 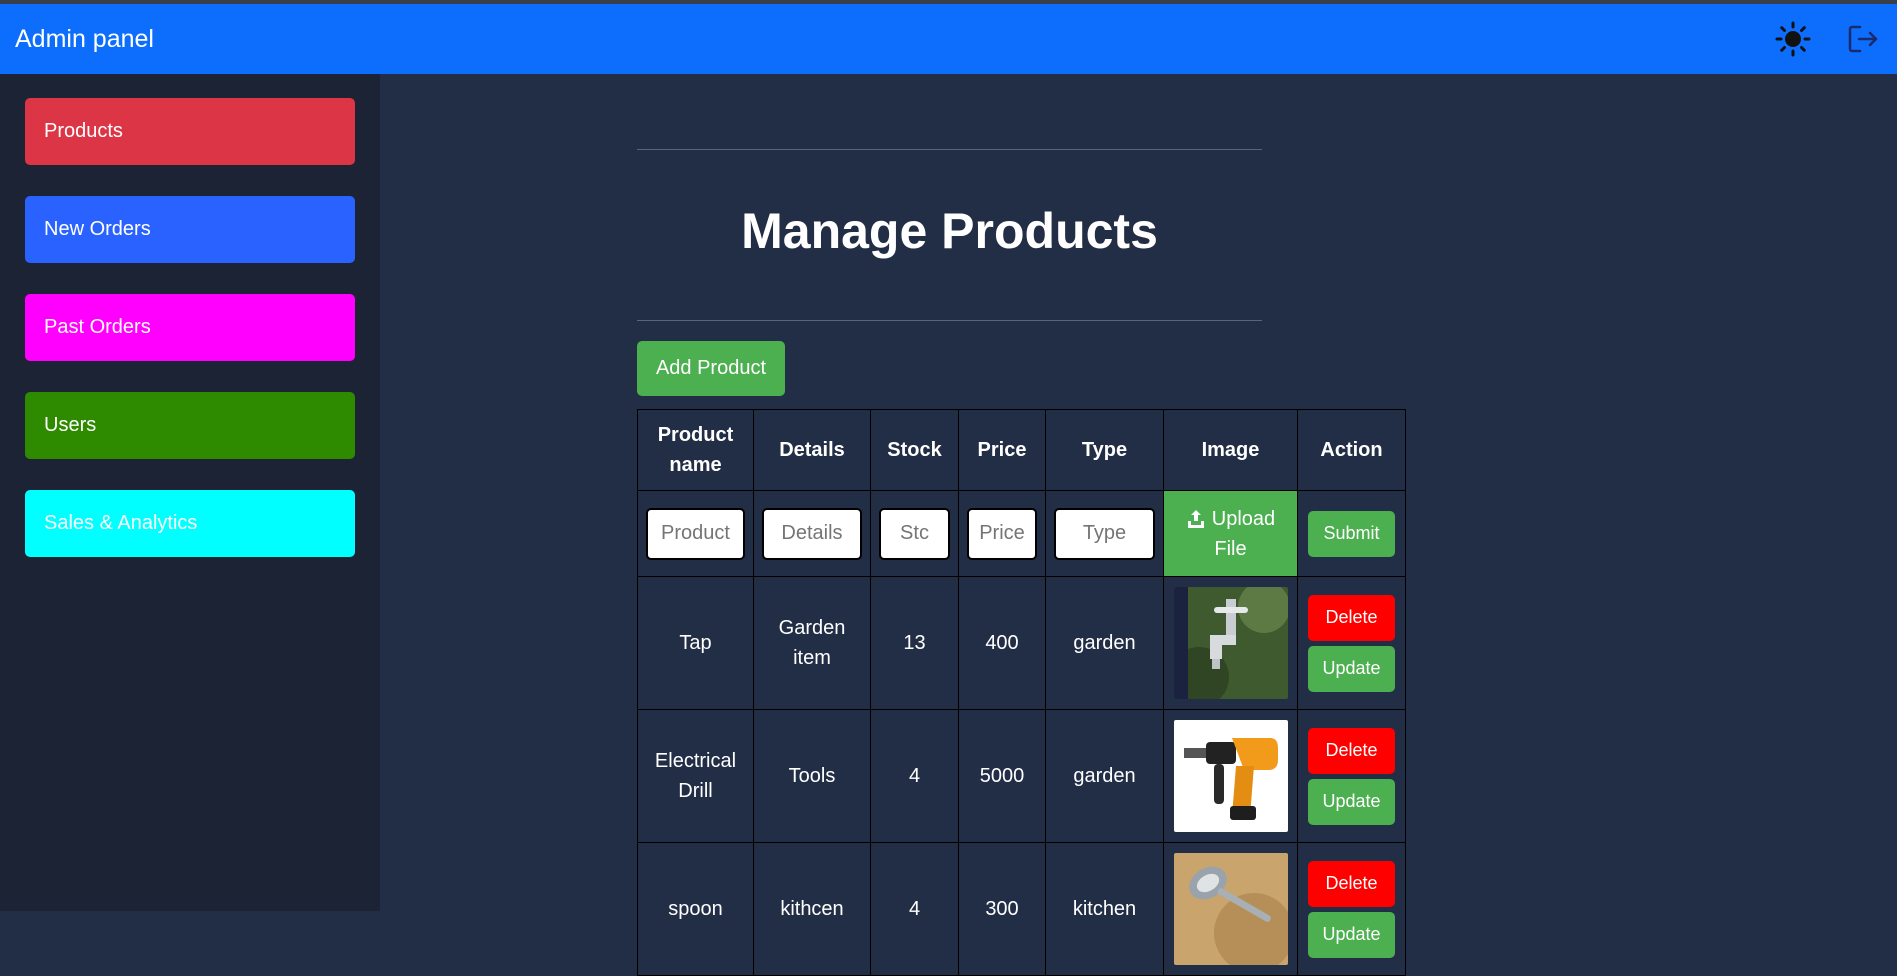 What do you see at coordinates (1002, 909) in the screenshot?
I see `cell-price: 300` at bounding box center [1002, 909].